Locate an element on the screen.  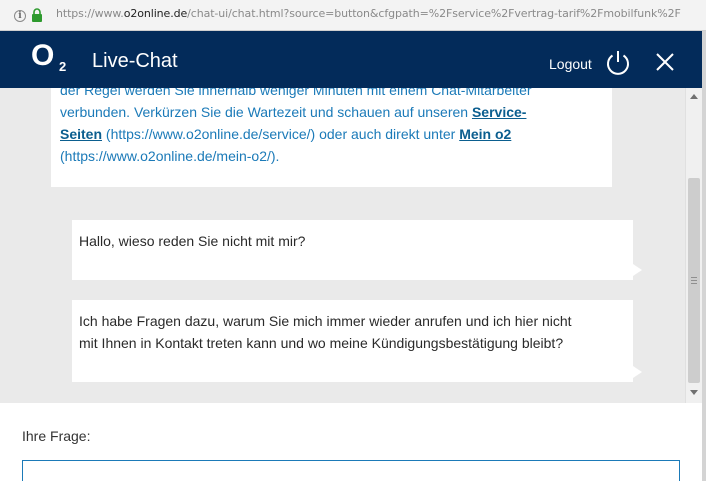
chat-scrollbar is located at coordinates (693, 245).